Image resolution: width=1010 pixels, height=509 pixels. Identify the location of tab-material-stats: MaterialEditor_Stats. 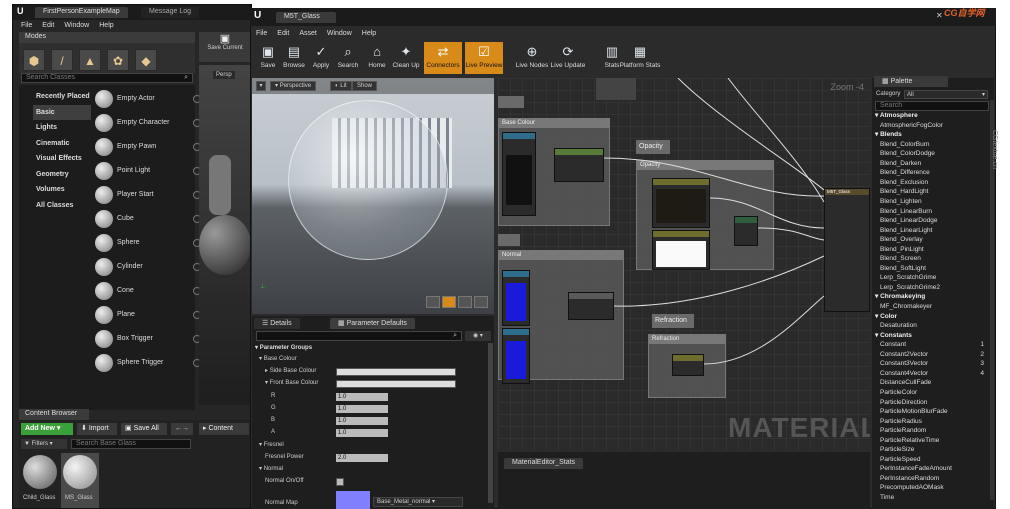
(544, 463).